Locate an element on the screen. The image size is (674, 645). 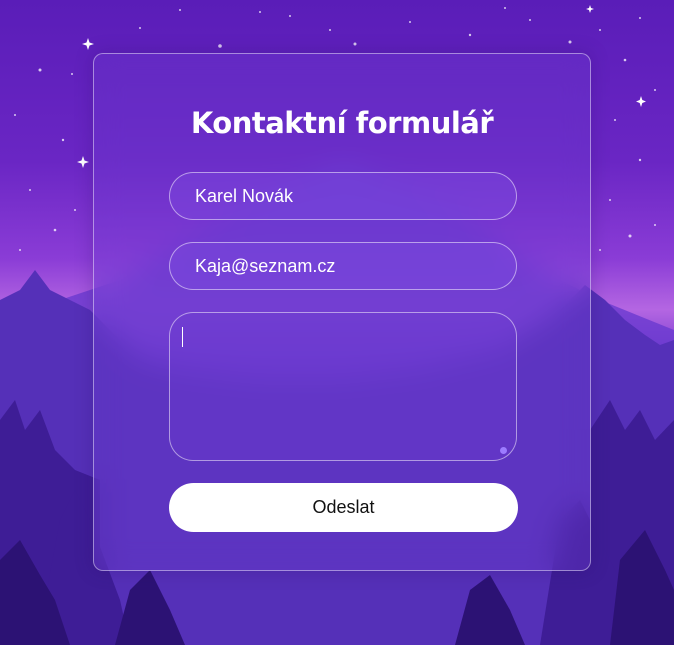
text-caret is located at coordinates (182, 337).